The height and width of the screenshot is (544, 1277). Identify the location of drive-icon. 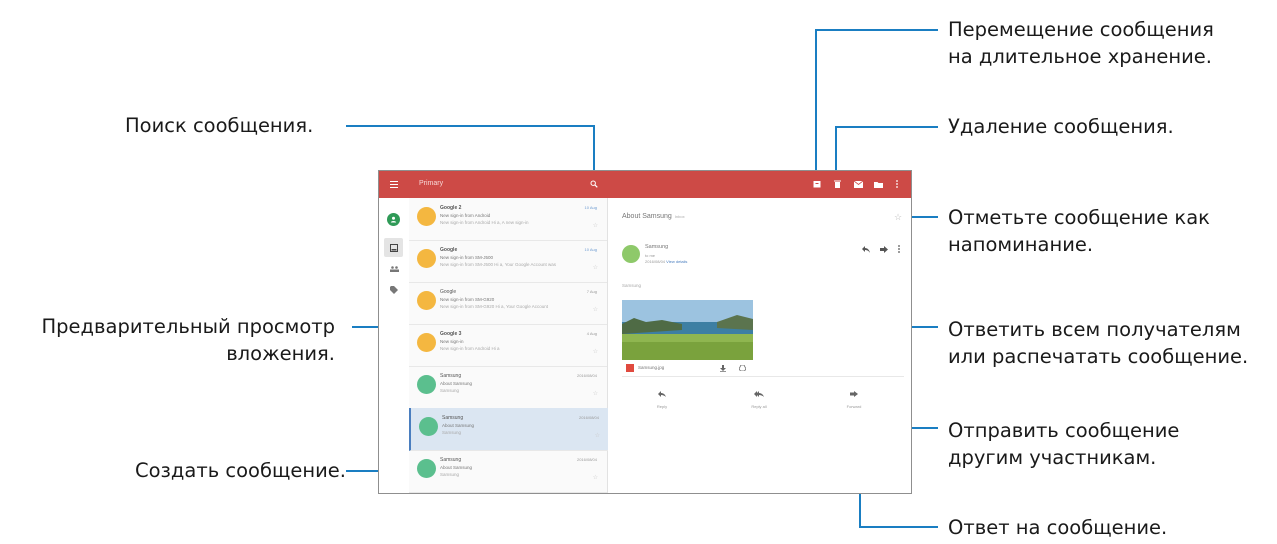
(742, 368).